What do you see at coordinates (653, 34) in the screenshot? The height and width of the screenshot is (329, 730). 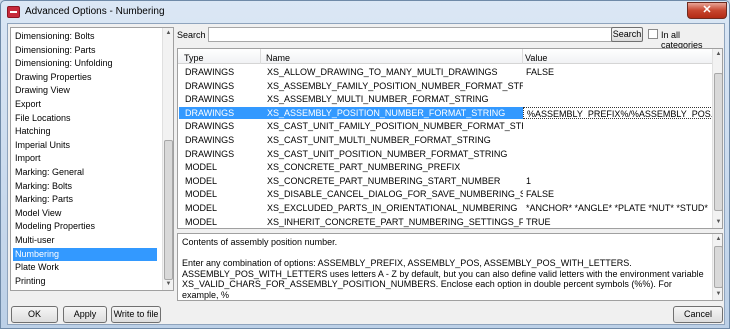 I see `in-all-categories-checkbox` at bounding box center [653, 34].